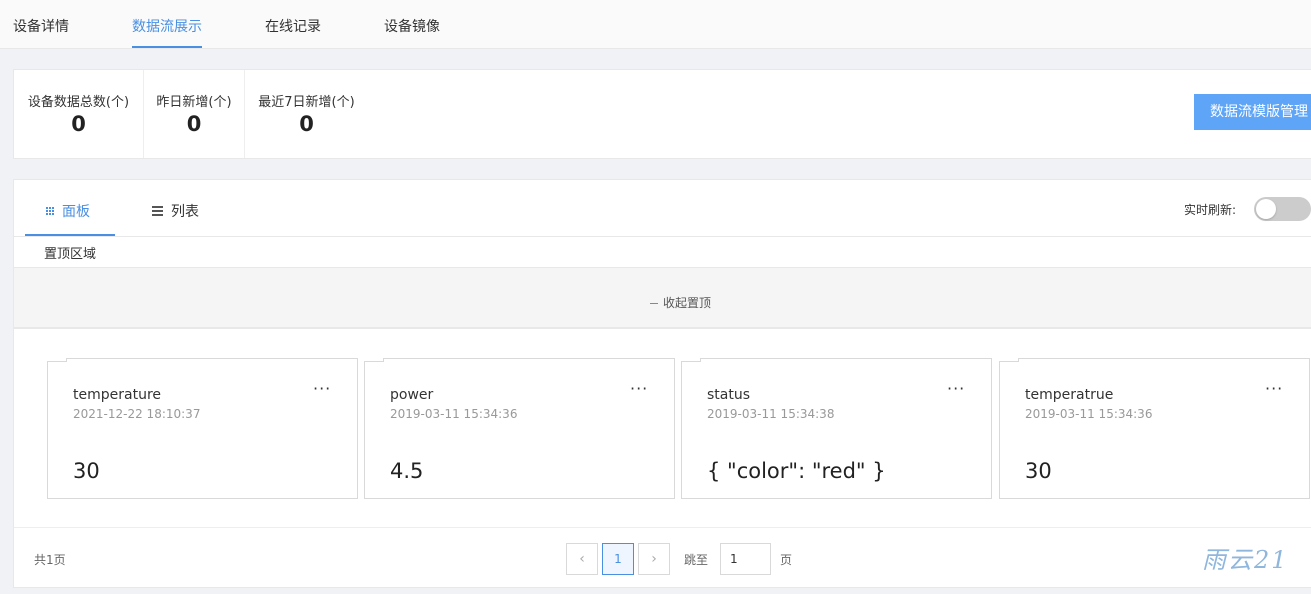 The height and width of the screenshot is (594, 1311). What do you see at coordinates (117, 395) in the screenshot?
I see `card-name: temperature` at bounding box center [117, 395].